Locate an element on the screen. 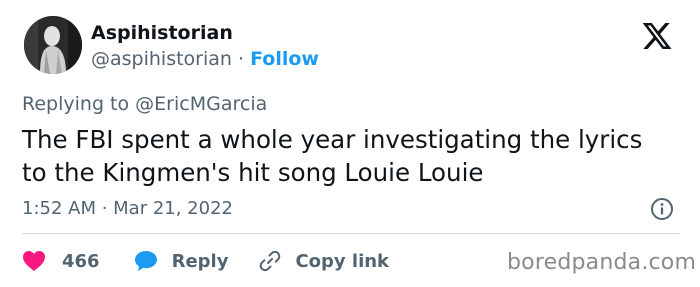 The image size is (700, 287). replying-to-label: Replying to is located at coordinates (76, 104).